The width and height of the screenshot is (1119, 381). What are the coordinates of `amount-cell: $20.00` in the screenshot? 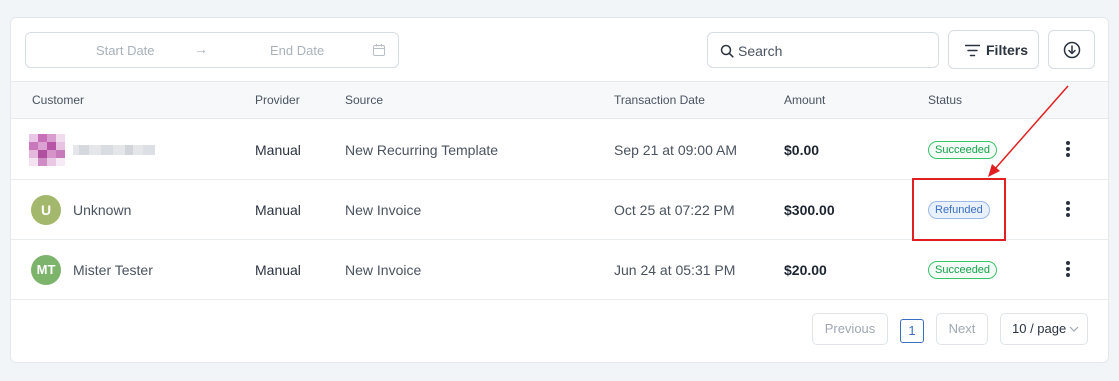 It's located at (805, 270).